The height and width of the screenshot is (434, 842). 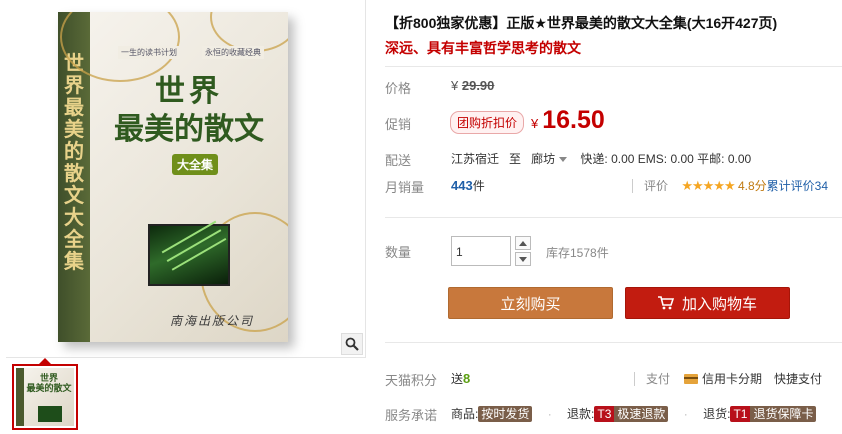 I want to click on quantity-decrease-button, so click(x=523, y=259).